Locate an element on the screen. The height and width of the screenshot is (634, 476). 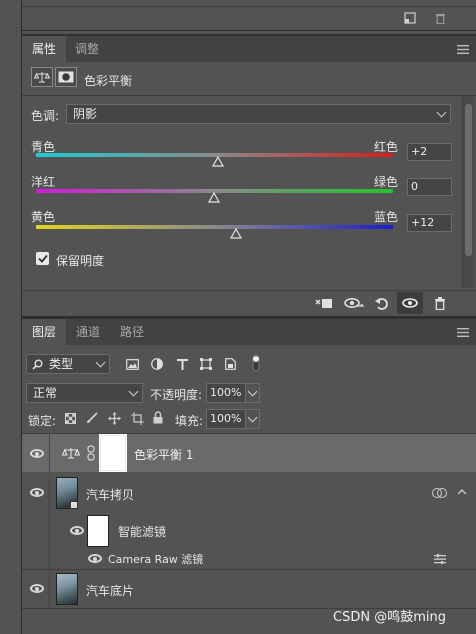
fill-label: 填充: is located at coordinates (189, 421).